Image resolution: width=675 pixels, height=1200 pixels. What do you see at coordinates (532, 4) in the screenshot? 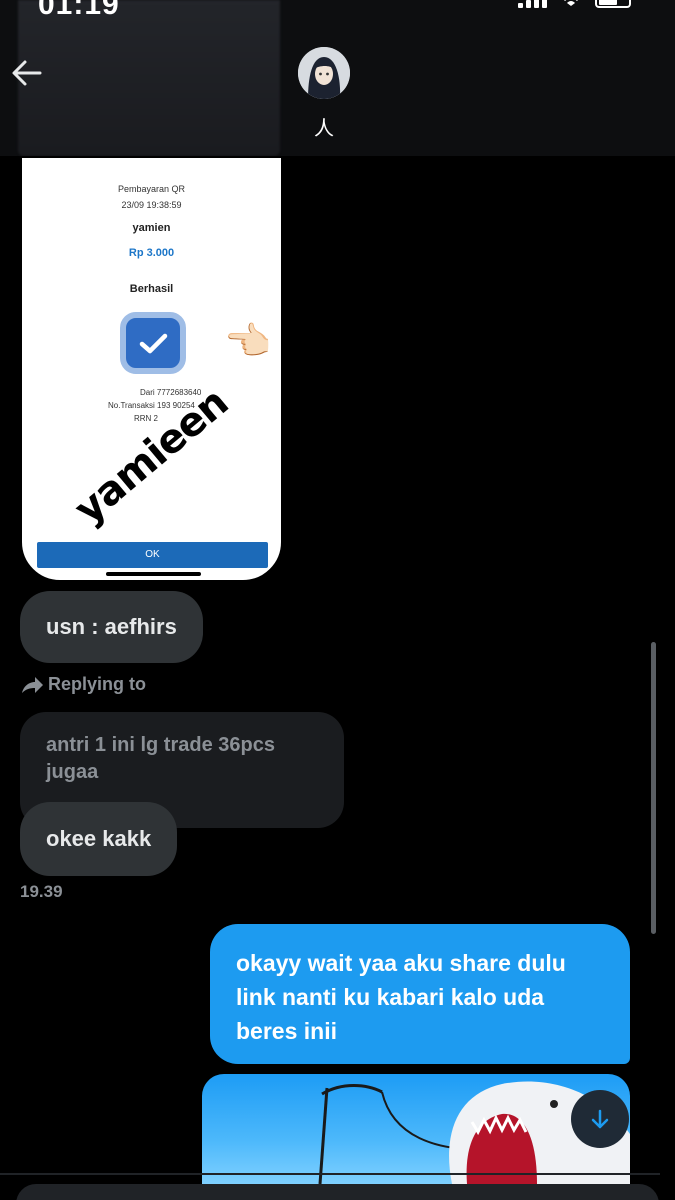
I see `signal-icon` at bounding box center [532, 4].